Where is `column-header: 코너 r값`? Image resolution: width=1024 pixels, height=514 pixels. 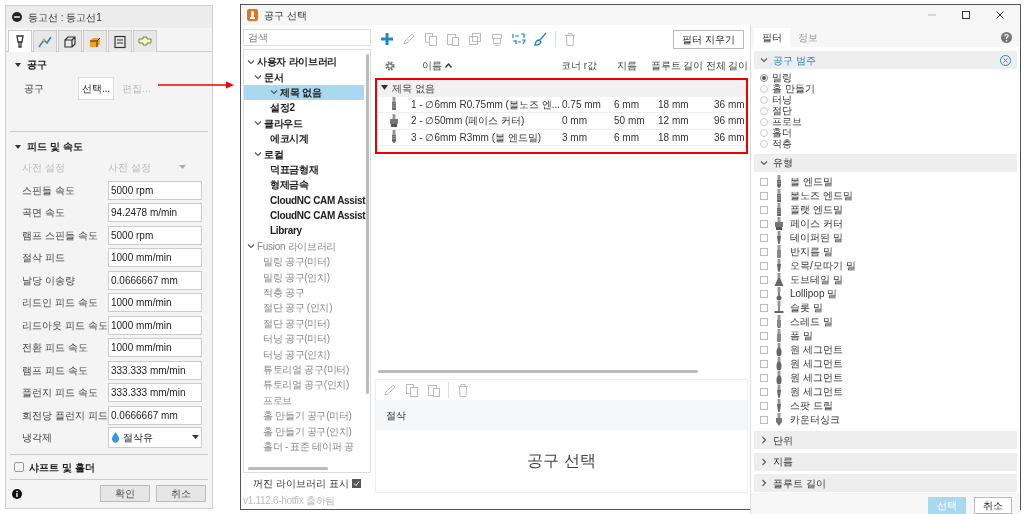 column-header: 코너 r값 is located at coordinates (579, 65).